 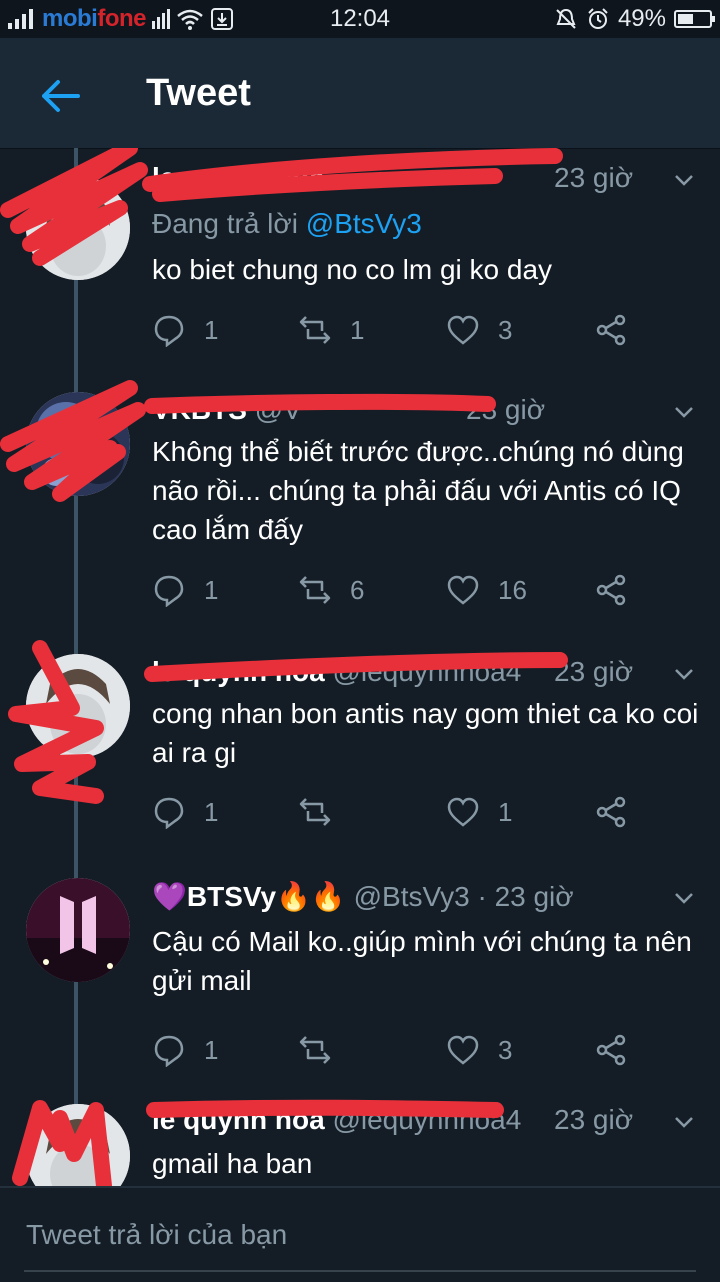 What do you see at coordinates (392, 330) in the screenshot?
I see `tweet-actions: 1 1 3` at bounding box center [392, 330].